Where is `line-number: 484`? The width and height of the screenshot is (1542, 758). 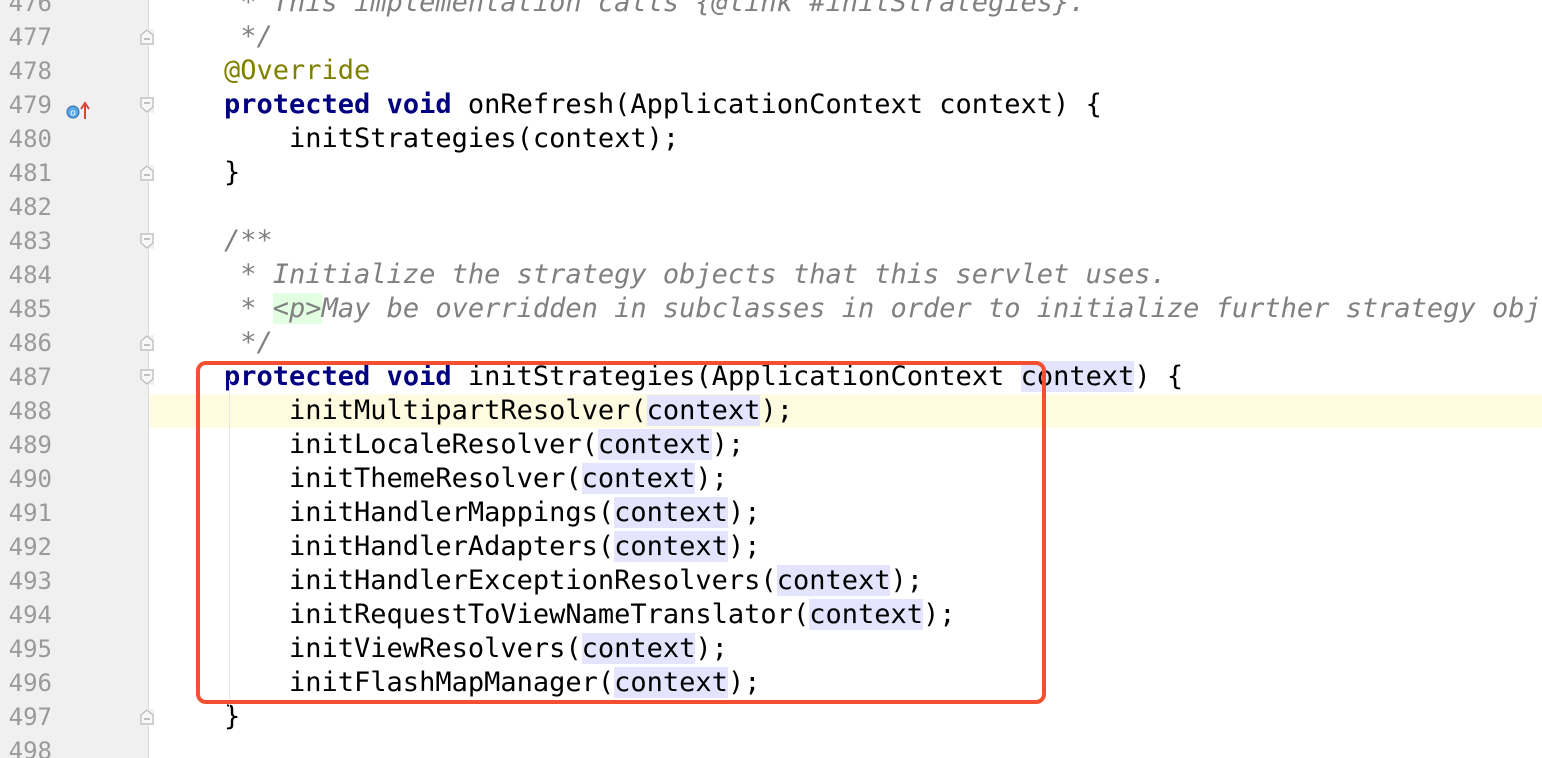
line-number: 484 is located at coordinates (30, 275).